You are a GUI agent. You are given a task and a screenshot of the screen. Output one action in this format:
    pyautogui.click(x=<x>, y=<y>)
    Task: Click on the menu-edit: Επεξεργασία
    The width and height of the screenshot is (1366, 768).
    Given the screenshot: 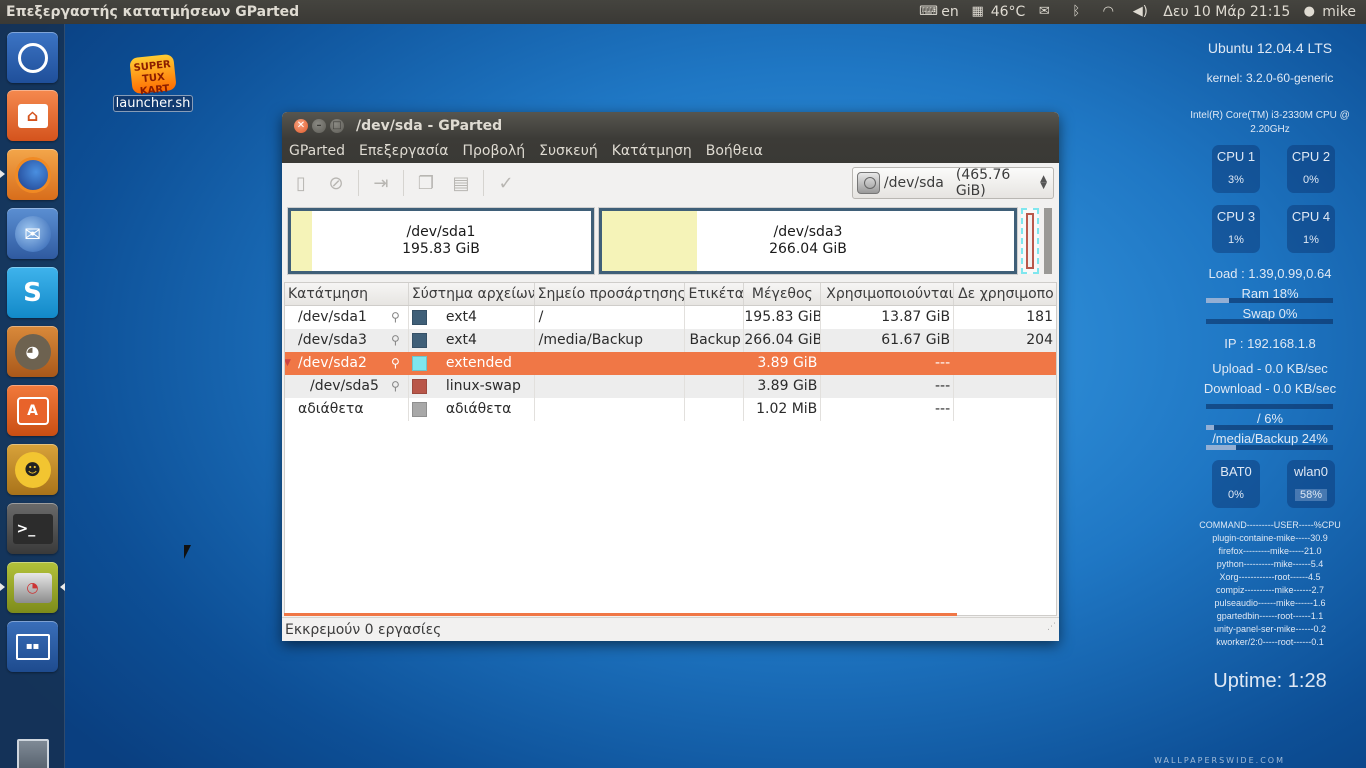 What is the action you would take?
    pyautogui.click(x=403, y=151)
    